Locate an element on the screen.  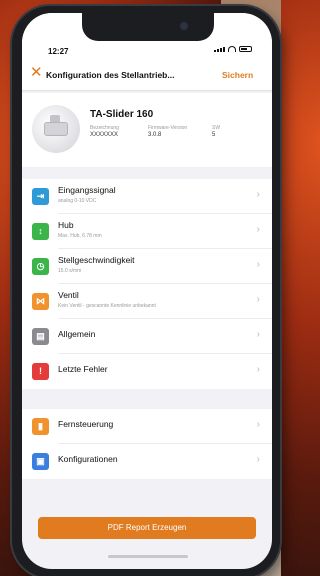
menu-item-allgemein: ▤ Allgemein › is located at coordinates (147, 336).